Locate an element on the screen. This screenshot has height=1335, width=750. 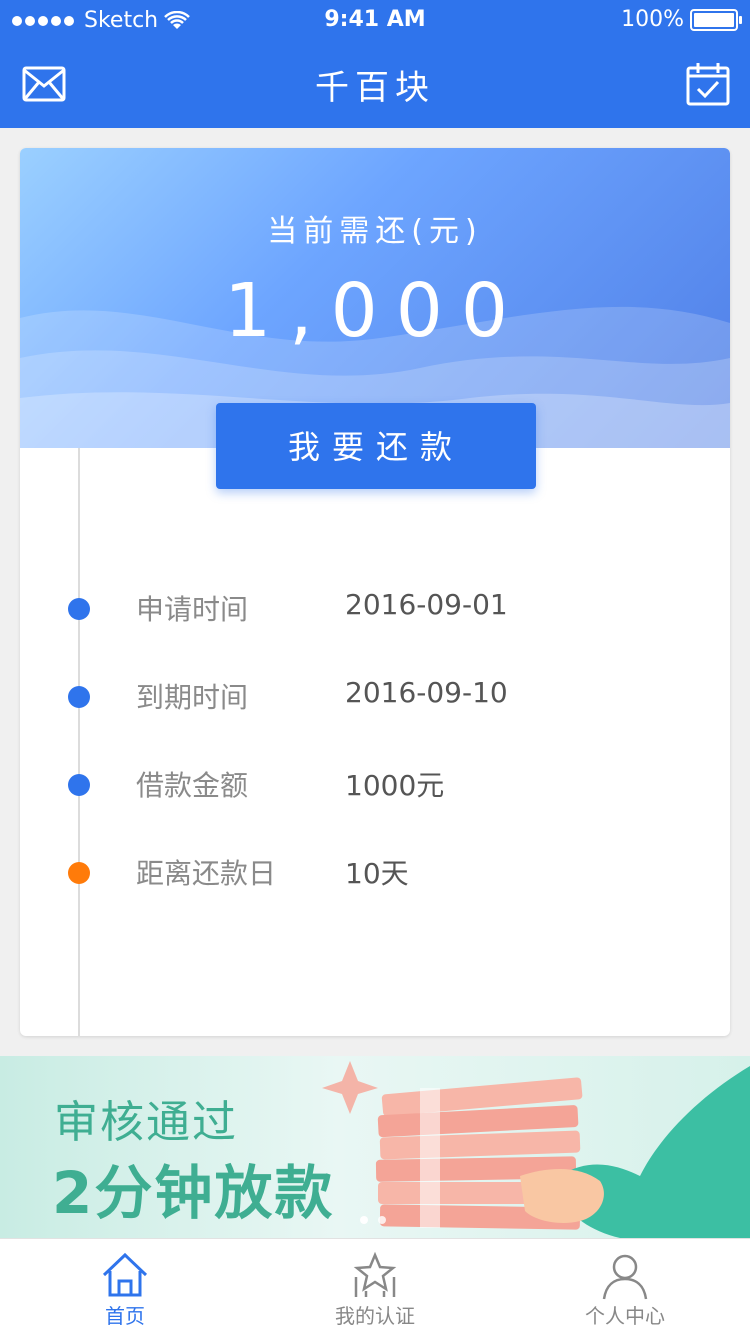
detail-key: 到期时间 is located at coordinates (192, 697).